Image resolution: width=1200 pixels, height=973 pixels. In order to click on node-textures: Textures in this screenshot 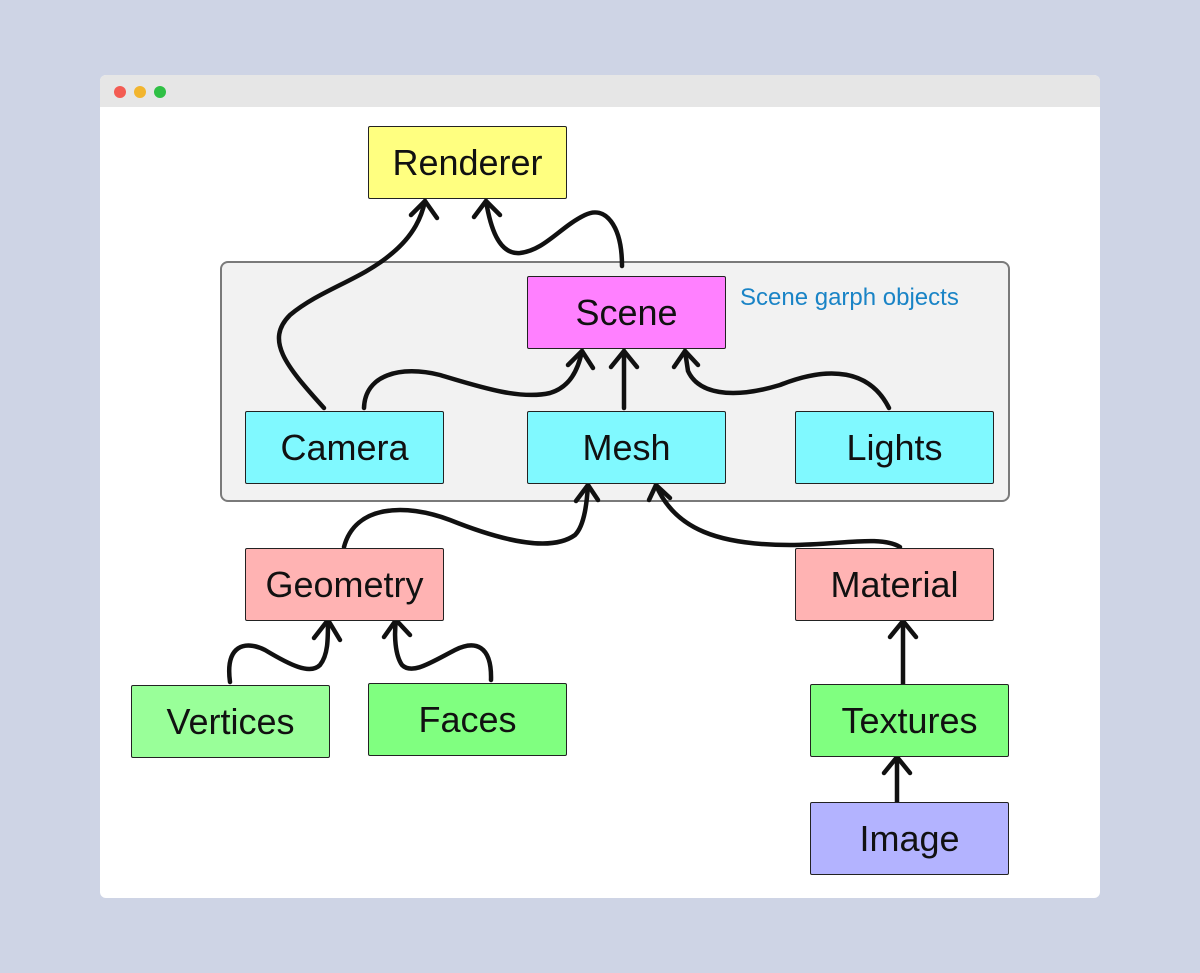, I will do `click(909, 720)`.